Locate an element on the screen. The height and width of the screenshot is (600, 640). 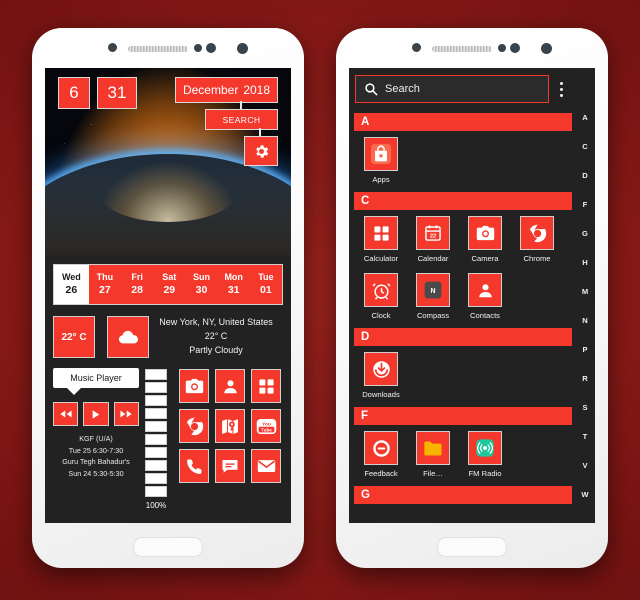
shortcut-maps is located at coordinates (230, 426).